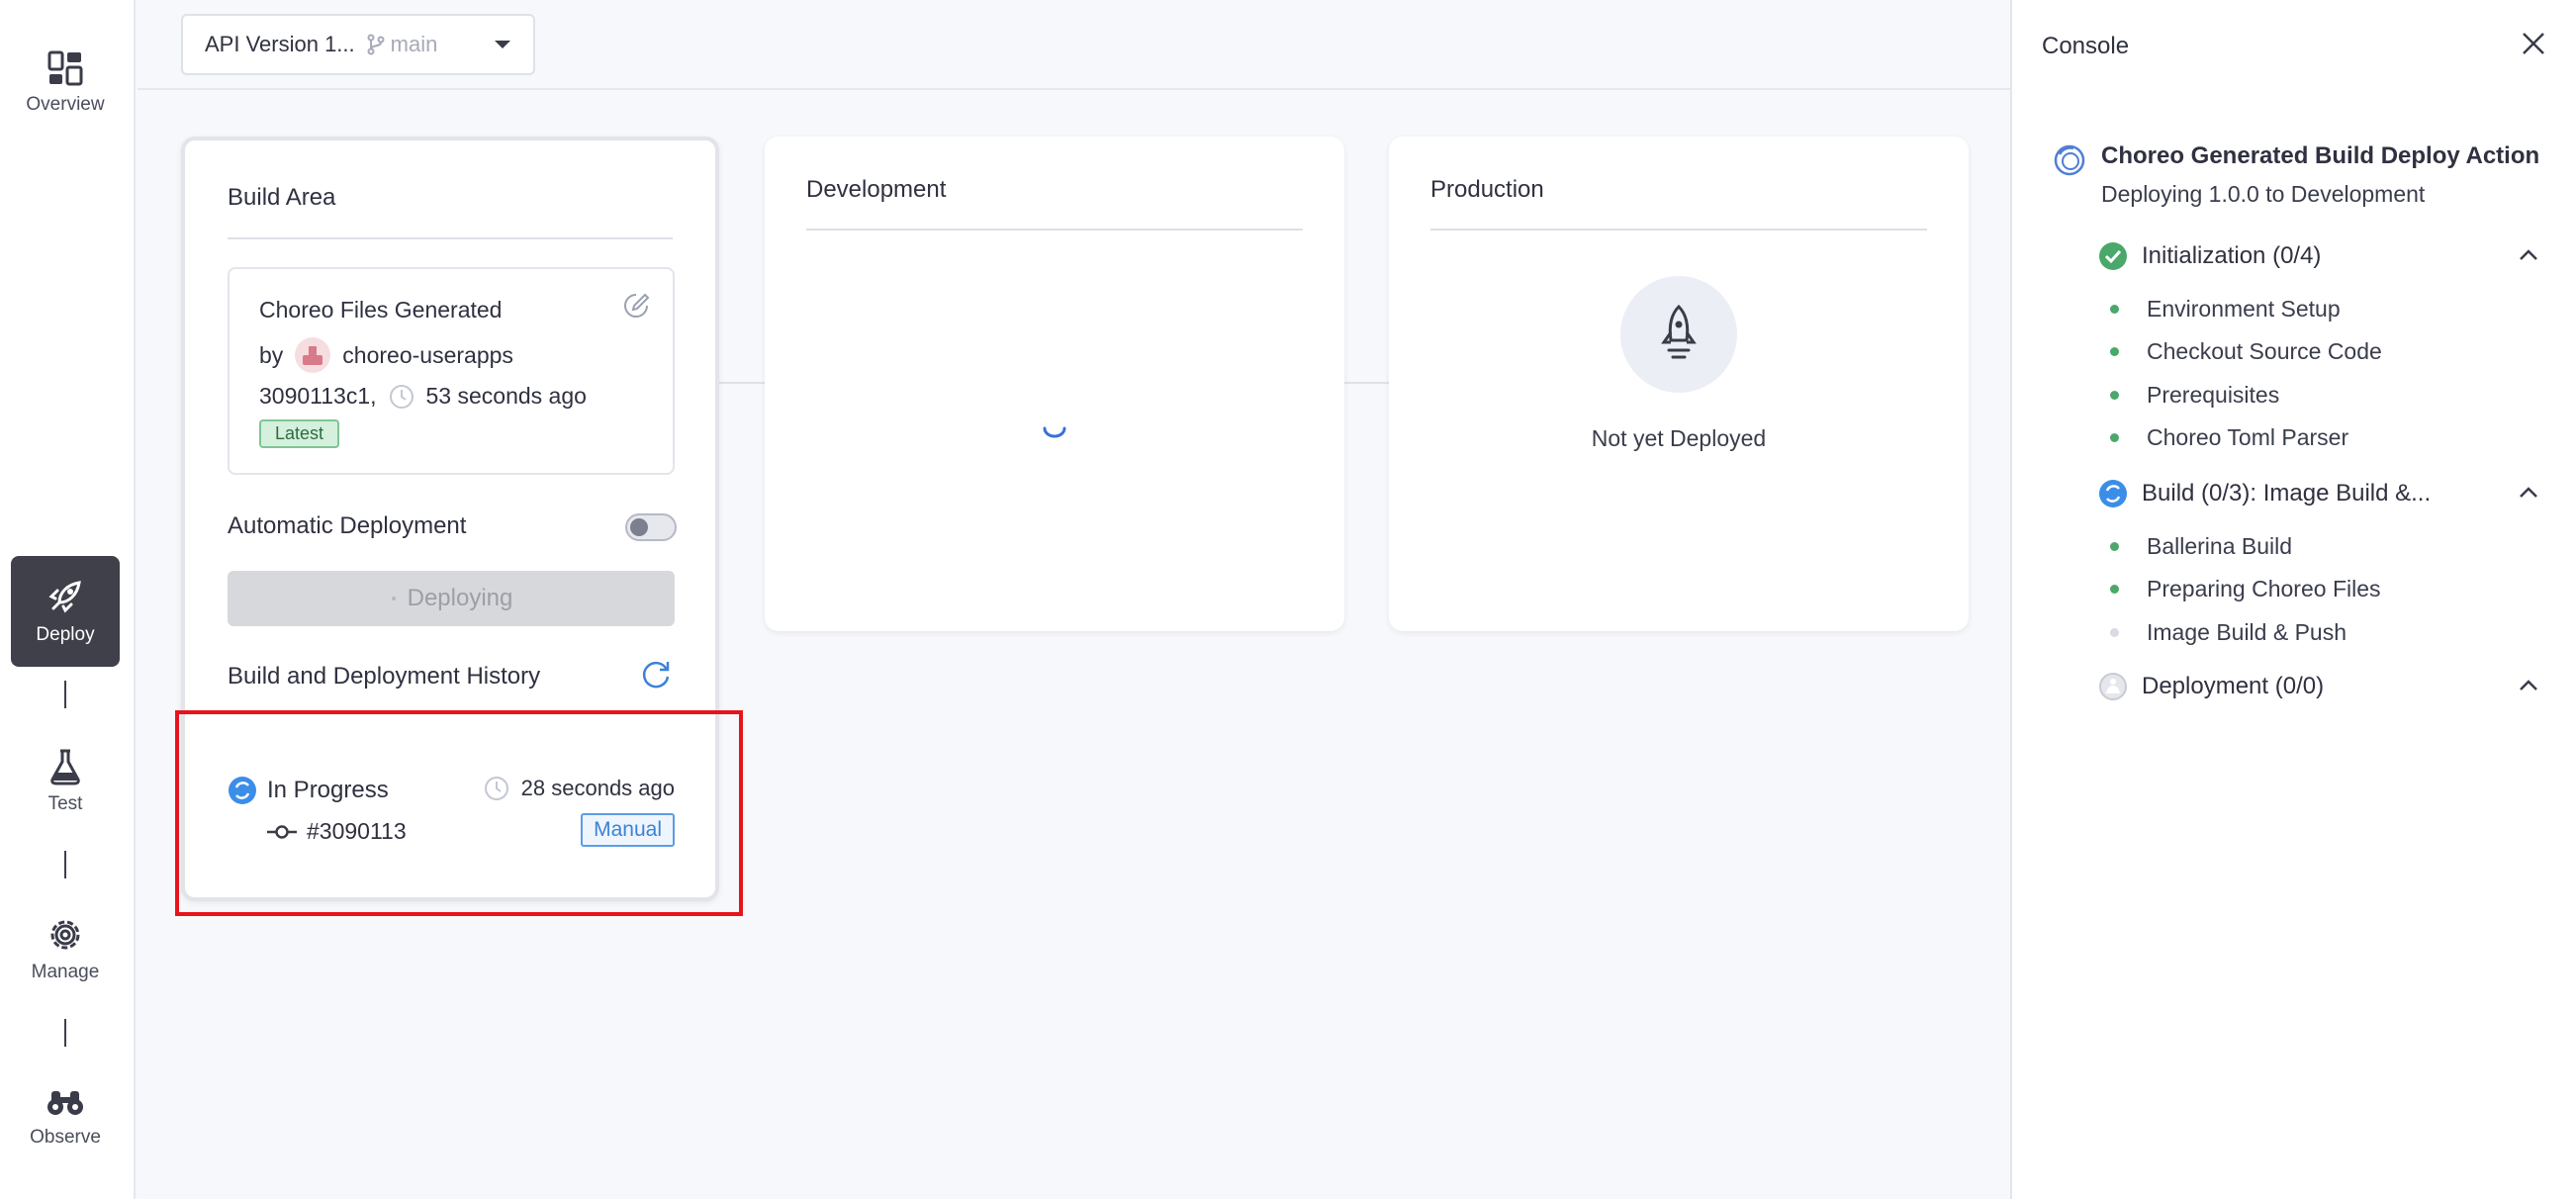 This screenshot has width=2576, height=1199. What do you see at coordinates (357, 831) in the screenshot?
I see `history-commit-hash: #3090113` at bounding box center [357, 831].